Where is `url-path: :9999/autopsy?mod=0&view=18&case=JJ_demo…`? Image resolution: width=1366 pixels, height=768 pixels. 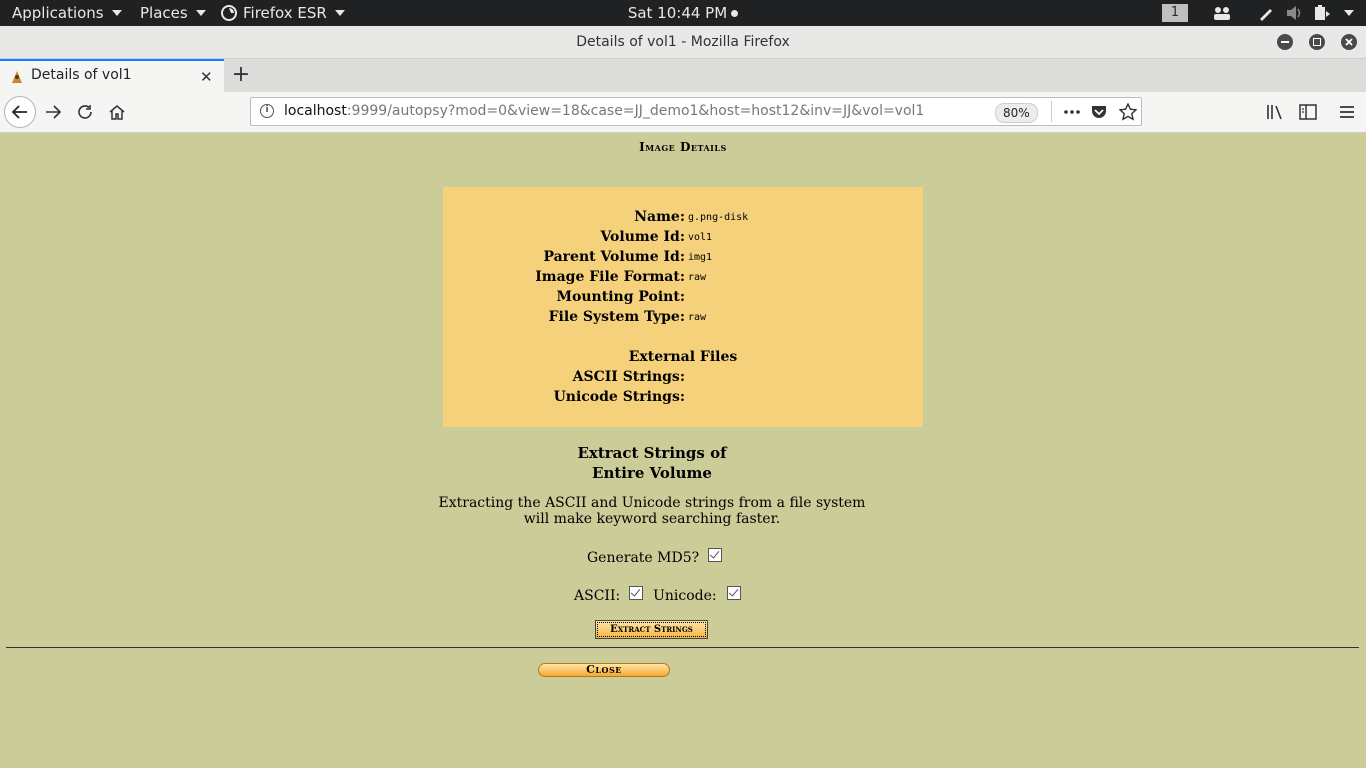 url-path: :9999/autopsy?mod=0&view=18&case=JJ_demo… is located at coordinates (635, 111).